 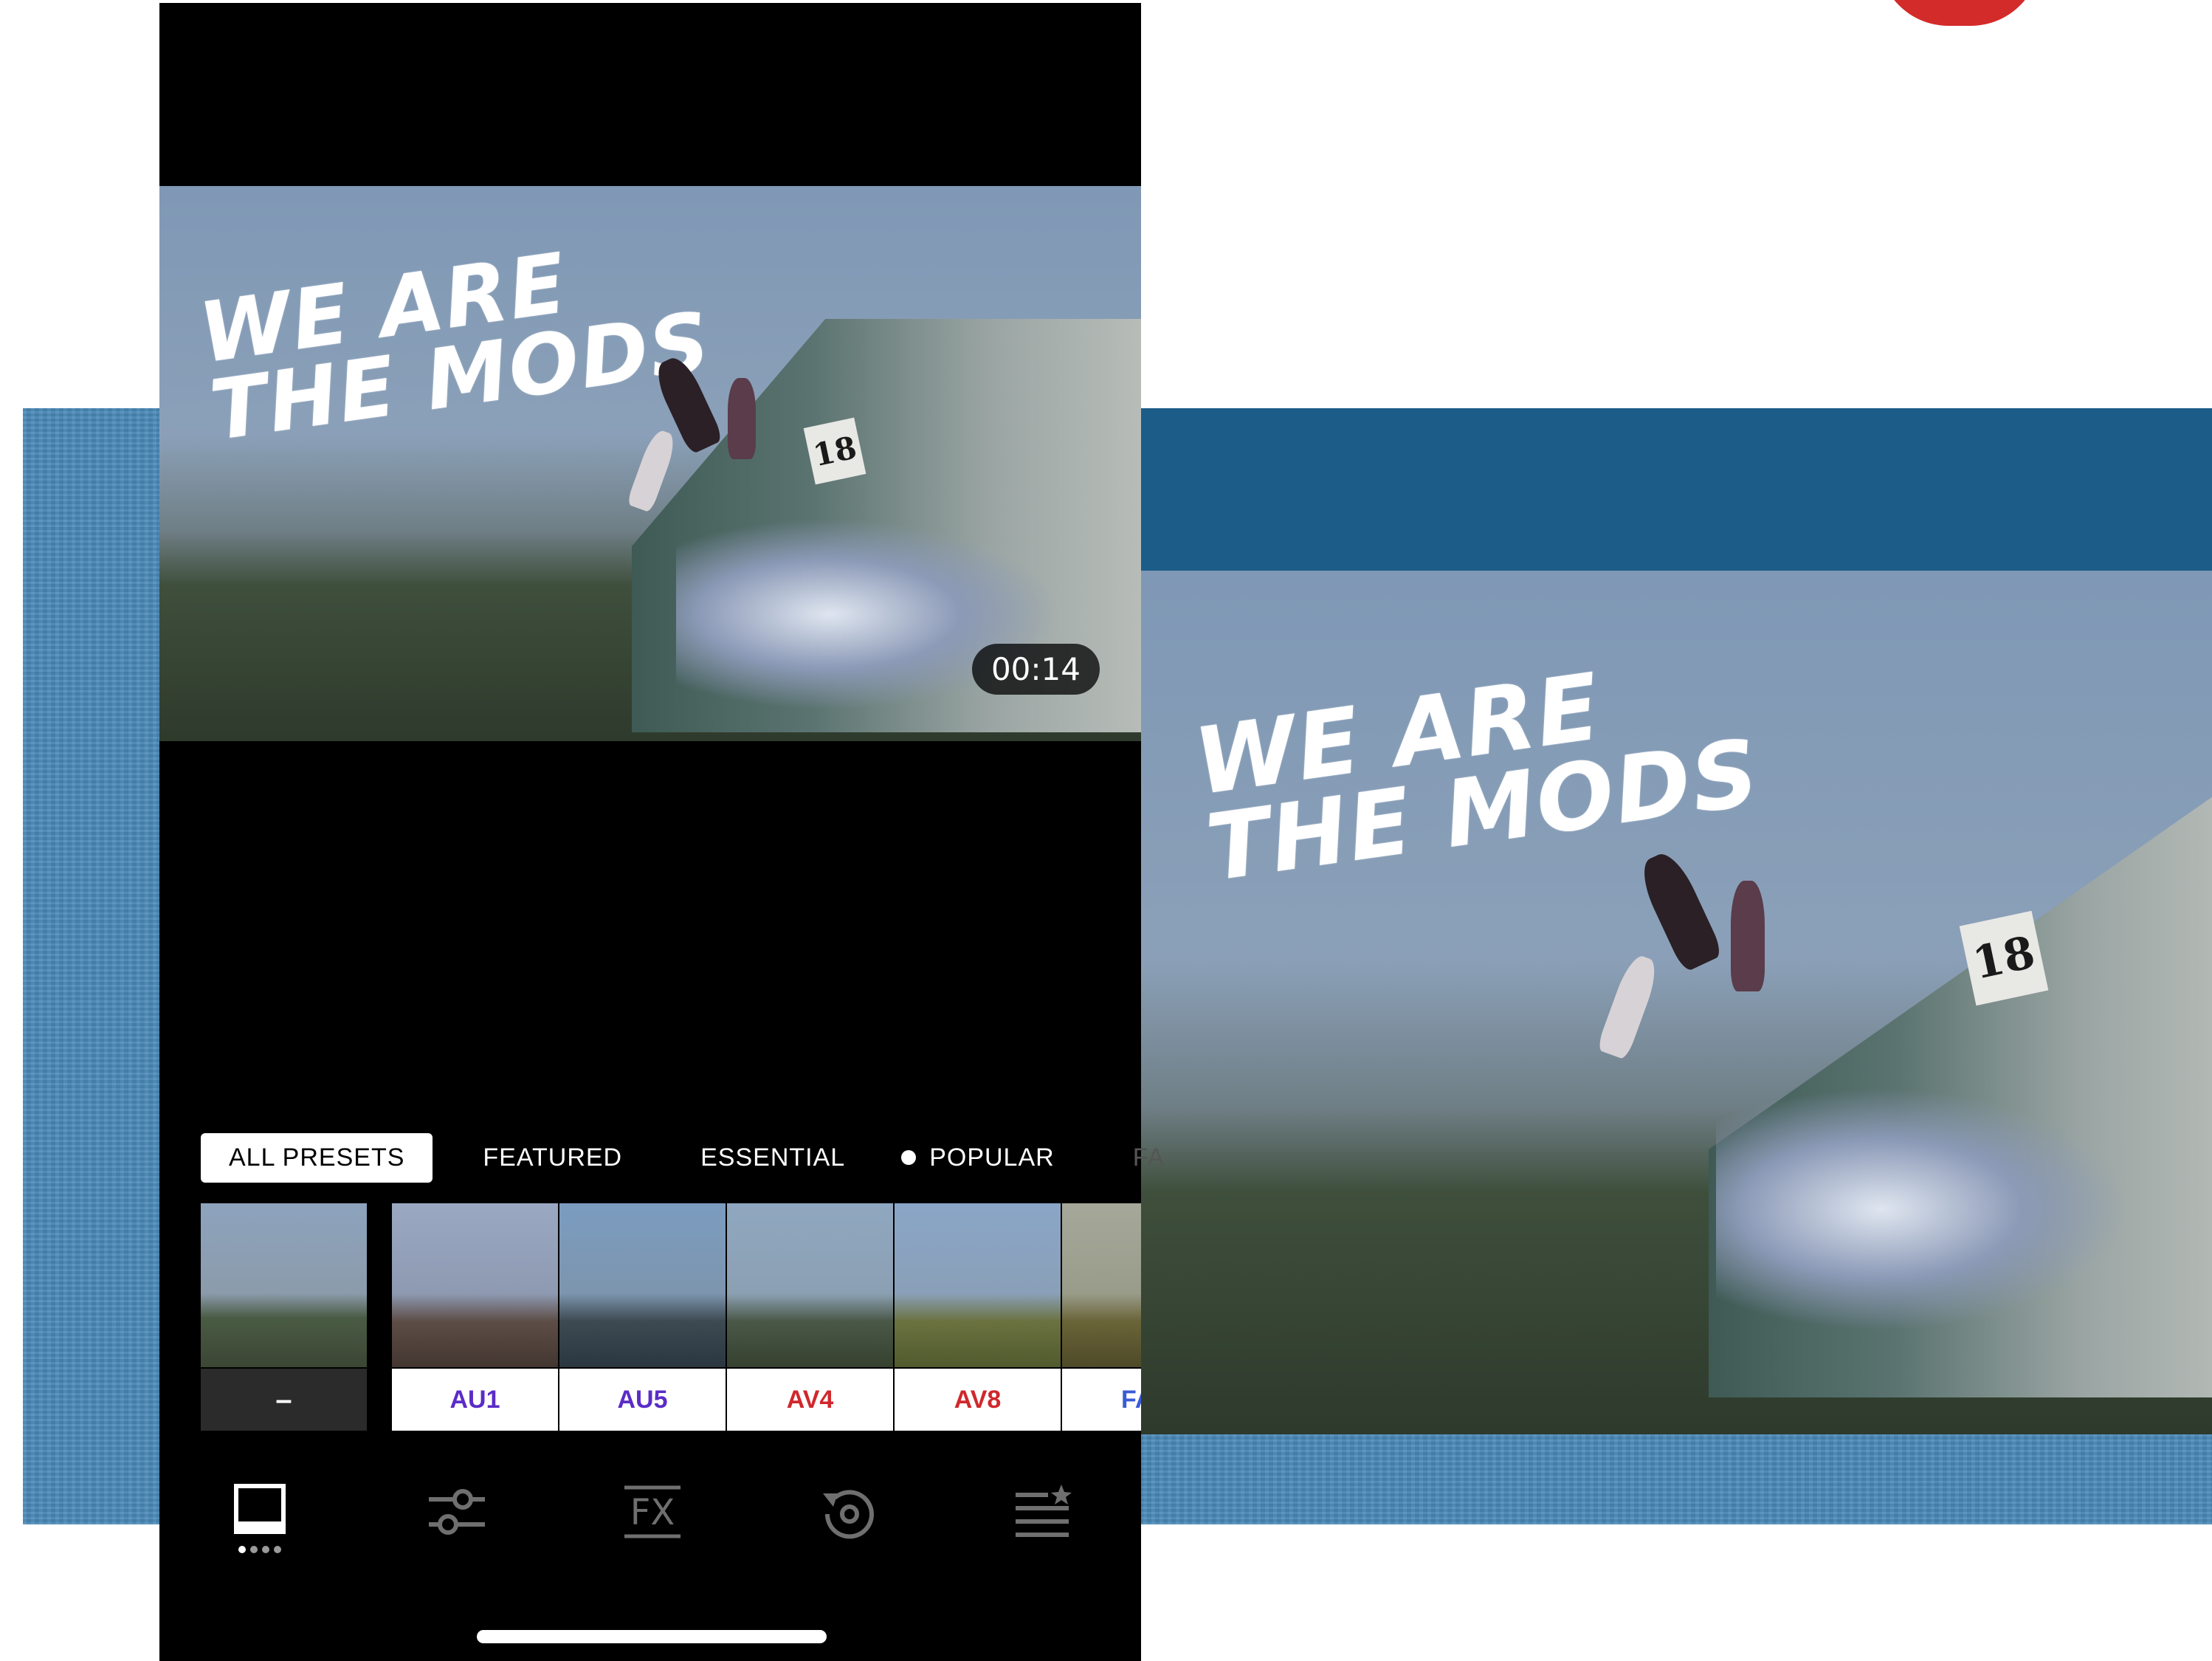 I want to click on fx-label: FX, so click(x=652, y=1513).